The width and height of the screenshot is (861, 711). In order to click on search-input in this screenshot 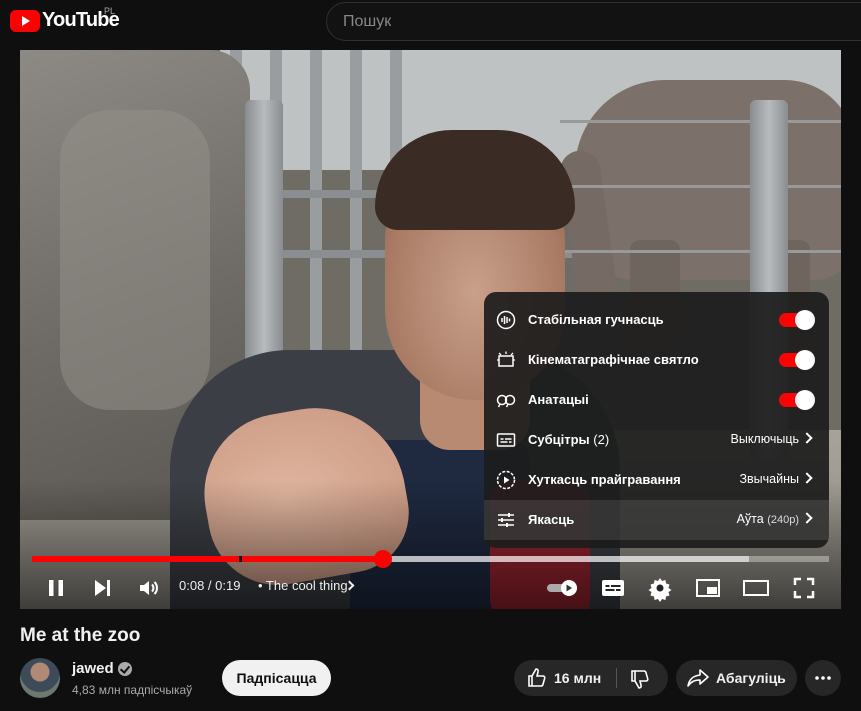, I will do `click(593, 22)`.